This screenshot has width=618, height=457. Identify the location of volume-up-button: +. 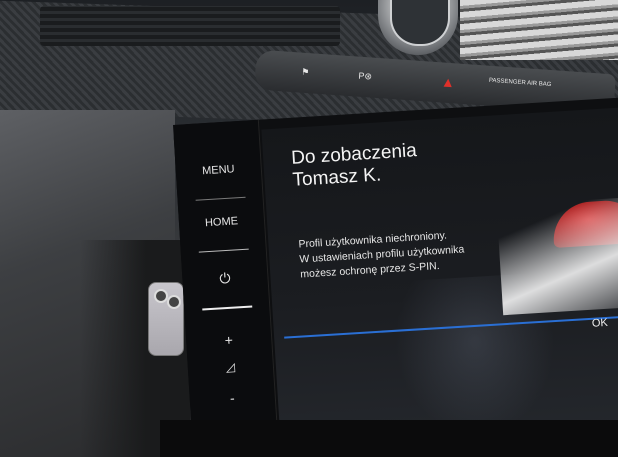
(229, 339).